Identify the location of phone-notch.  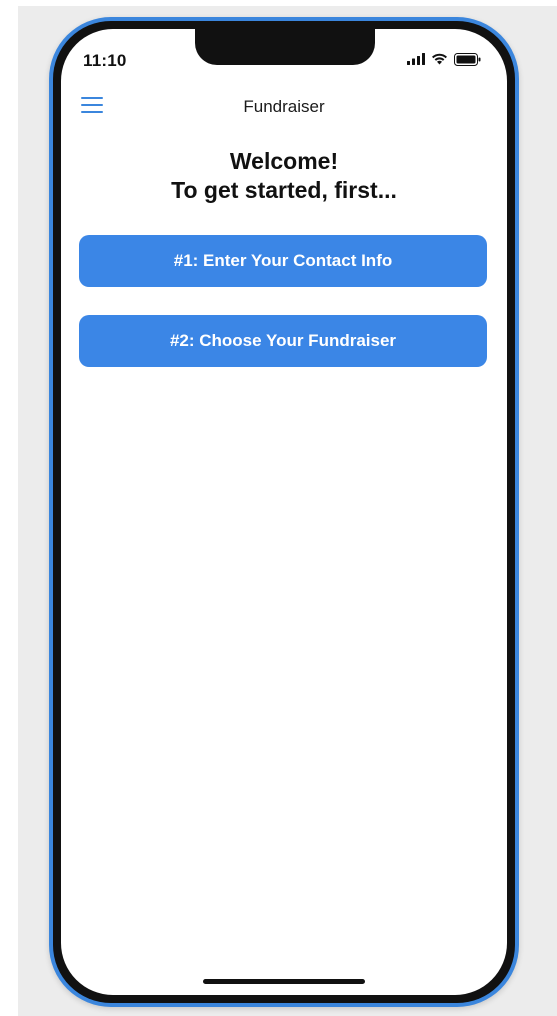
(285, 47).